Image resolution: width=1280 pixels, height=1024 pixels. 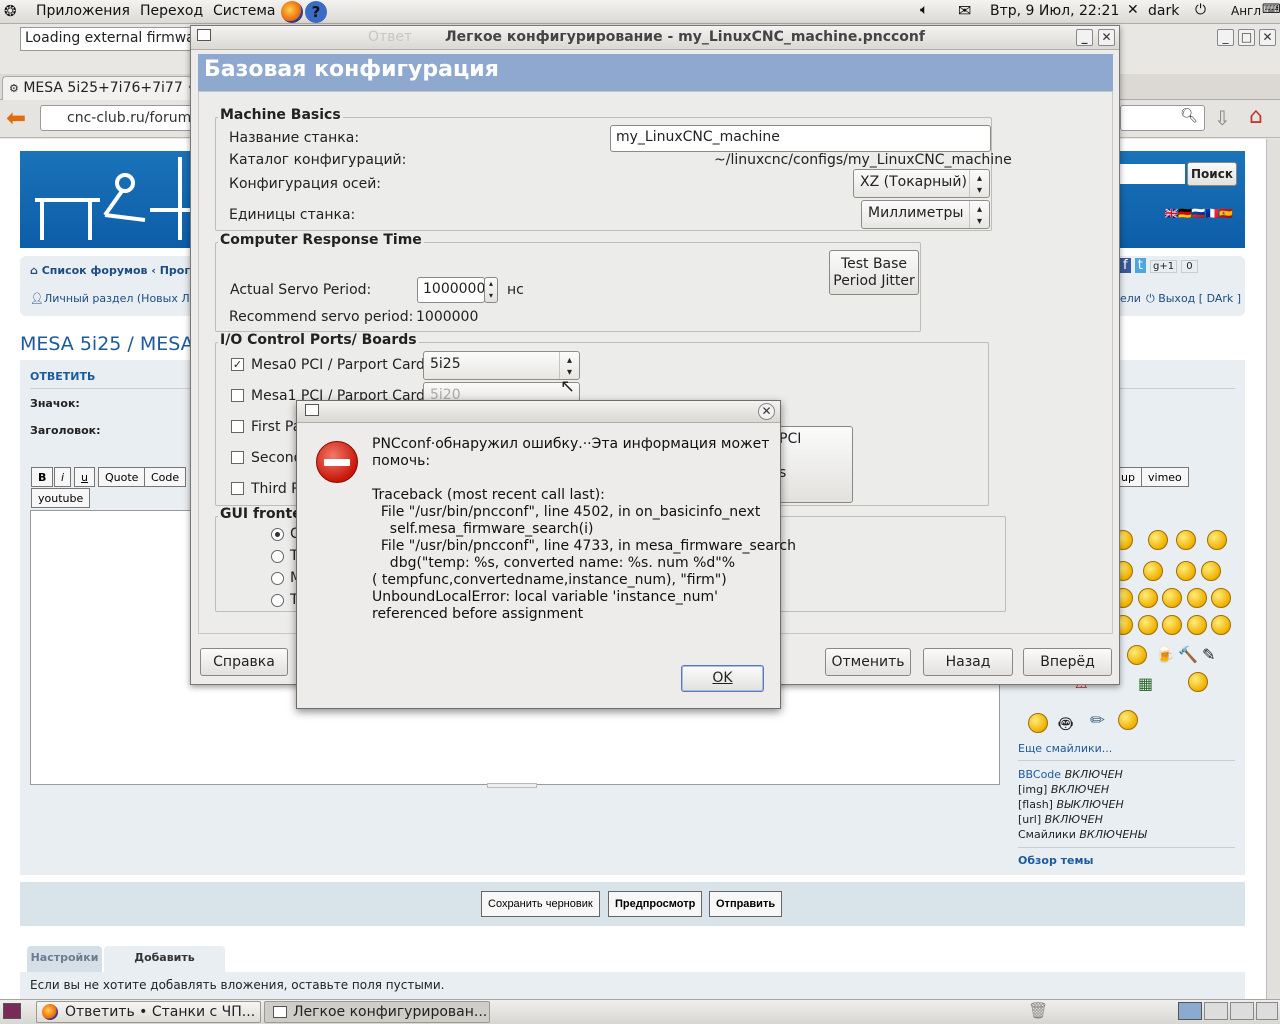 I want to click on ubuntu-logo-icon: ❂, so click(x=10, y=11).